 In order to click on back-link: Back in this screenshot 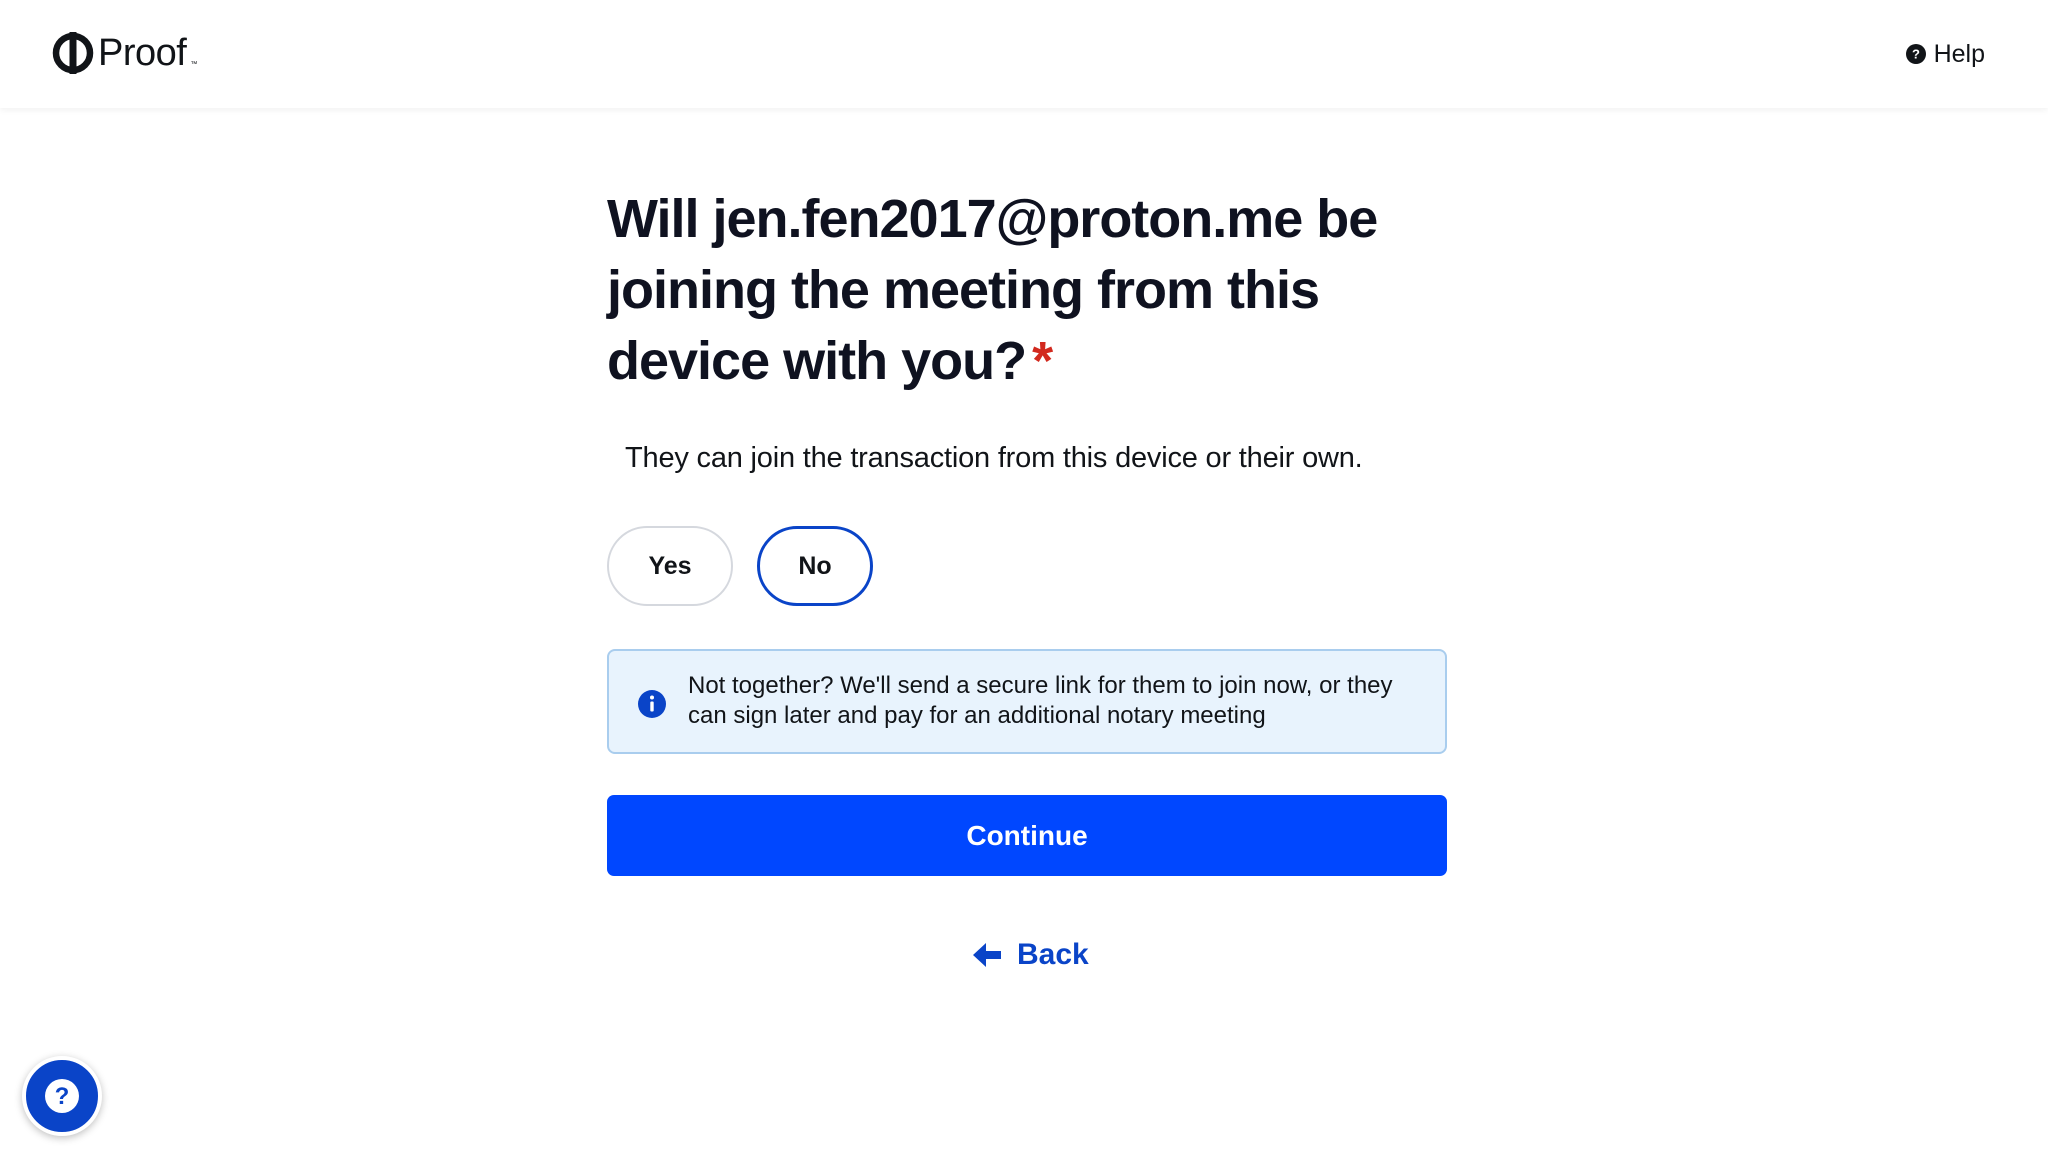, I will do `click(1031, 955)`.